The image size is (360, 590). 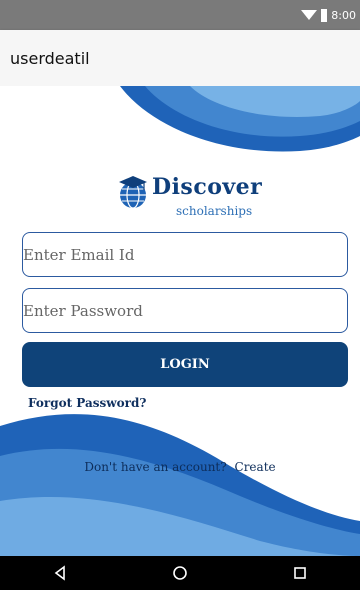 I want to click on logo-subtitle: scholarships, so click(x=214, y=211).